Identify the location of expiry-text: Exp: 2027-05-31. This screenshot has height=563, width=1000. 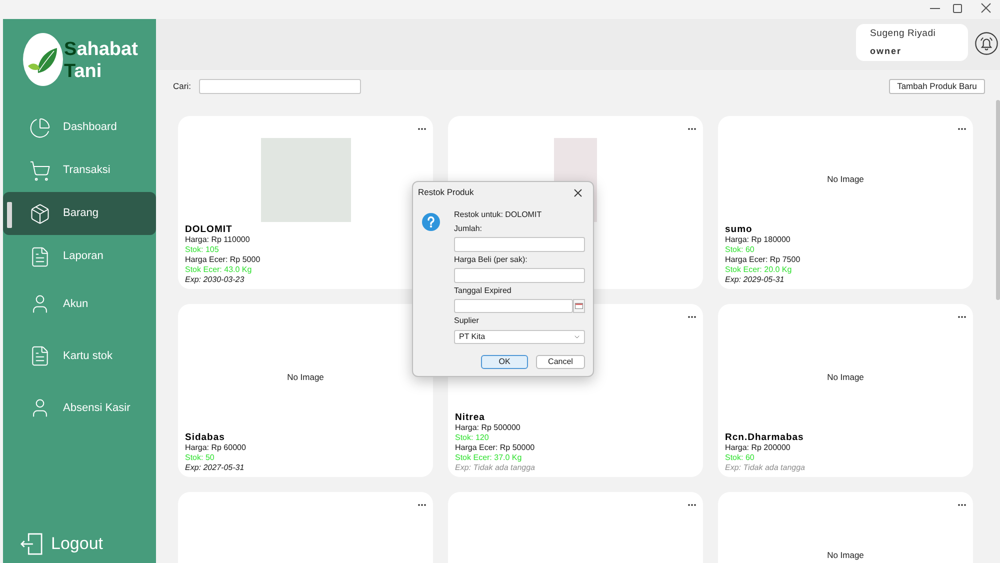
(215, 468).